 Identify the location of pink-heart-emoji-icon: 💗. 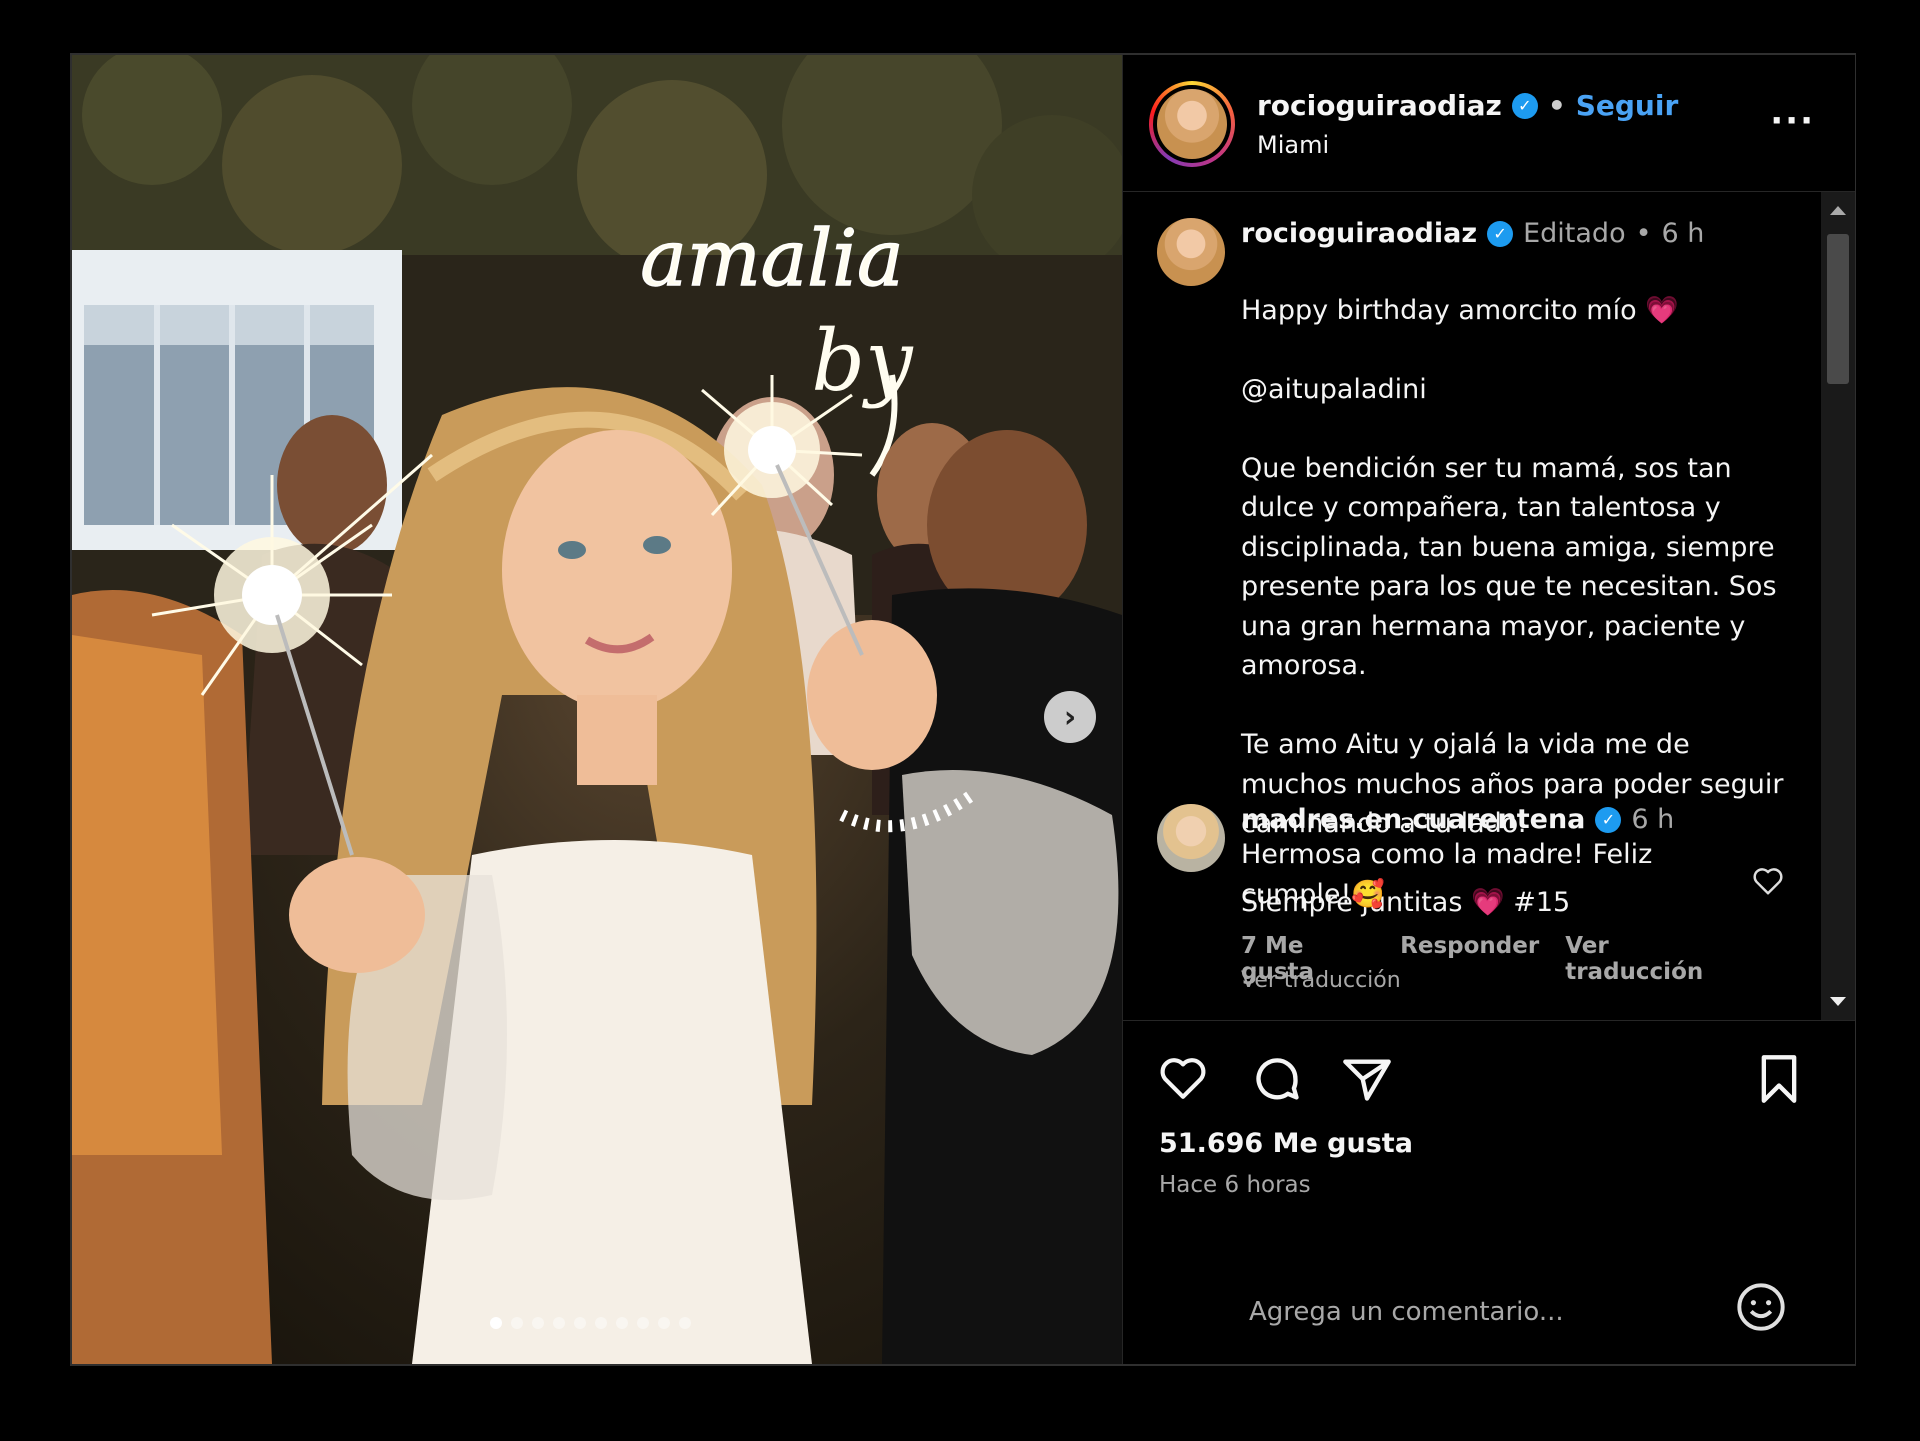
(1662, 310).